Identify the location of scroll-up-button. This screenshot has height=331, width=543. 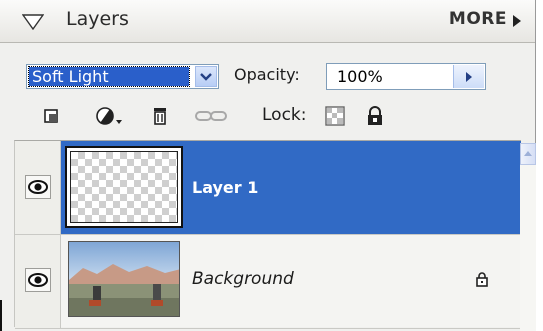
(528, 154).